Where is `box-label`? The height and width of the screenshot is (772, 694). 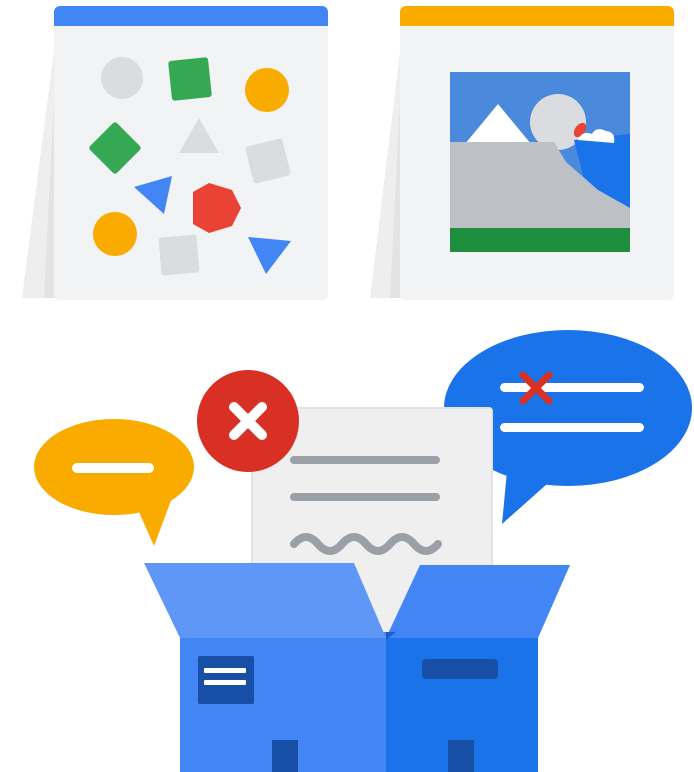
box-label is located at coordinates (226, 680).